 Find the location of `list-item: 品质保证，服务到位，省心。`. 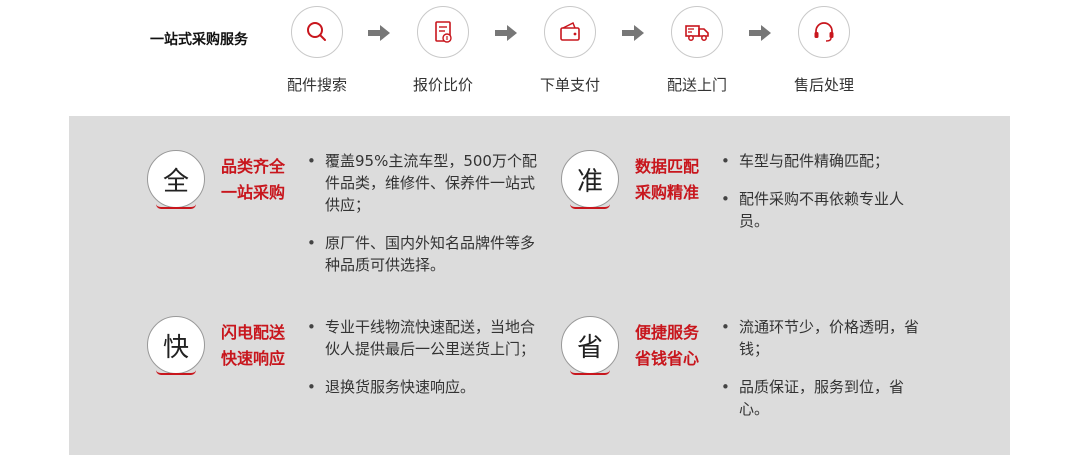

list-item: 品质保证，服务到位，省心。 is located at coordinates (824, 398).